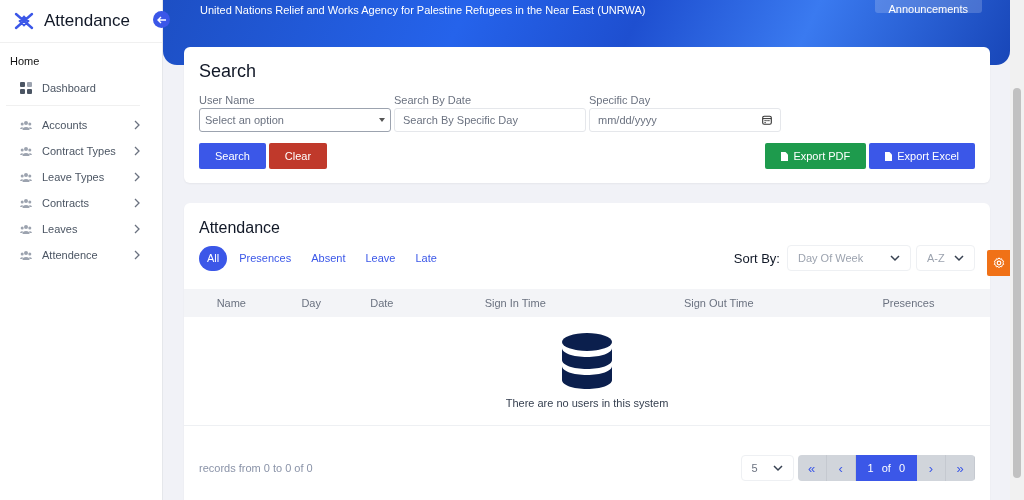  What do you see at coordinates (295, 120) in the screenshot?
I see `select-field: Select an option` at bounding box center [295, 120].